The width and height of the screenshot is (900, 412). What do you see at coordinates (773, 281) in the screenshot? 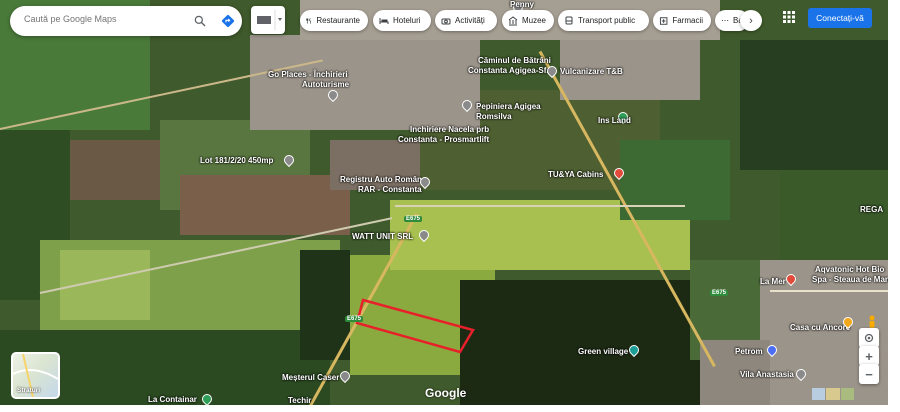
I see `place-label: La Mer` at bounding box center [773, 281].